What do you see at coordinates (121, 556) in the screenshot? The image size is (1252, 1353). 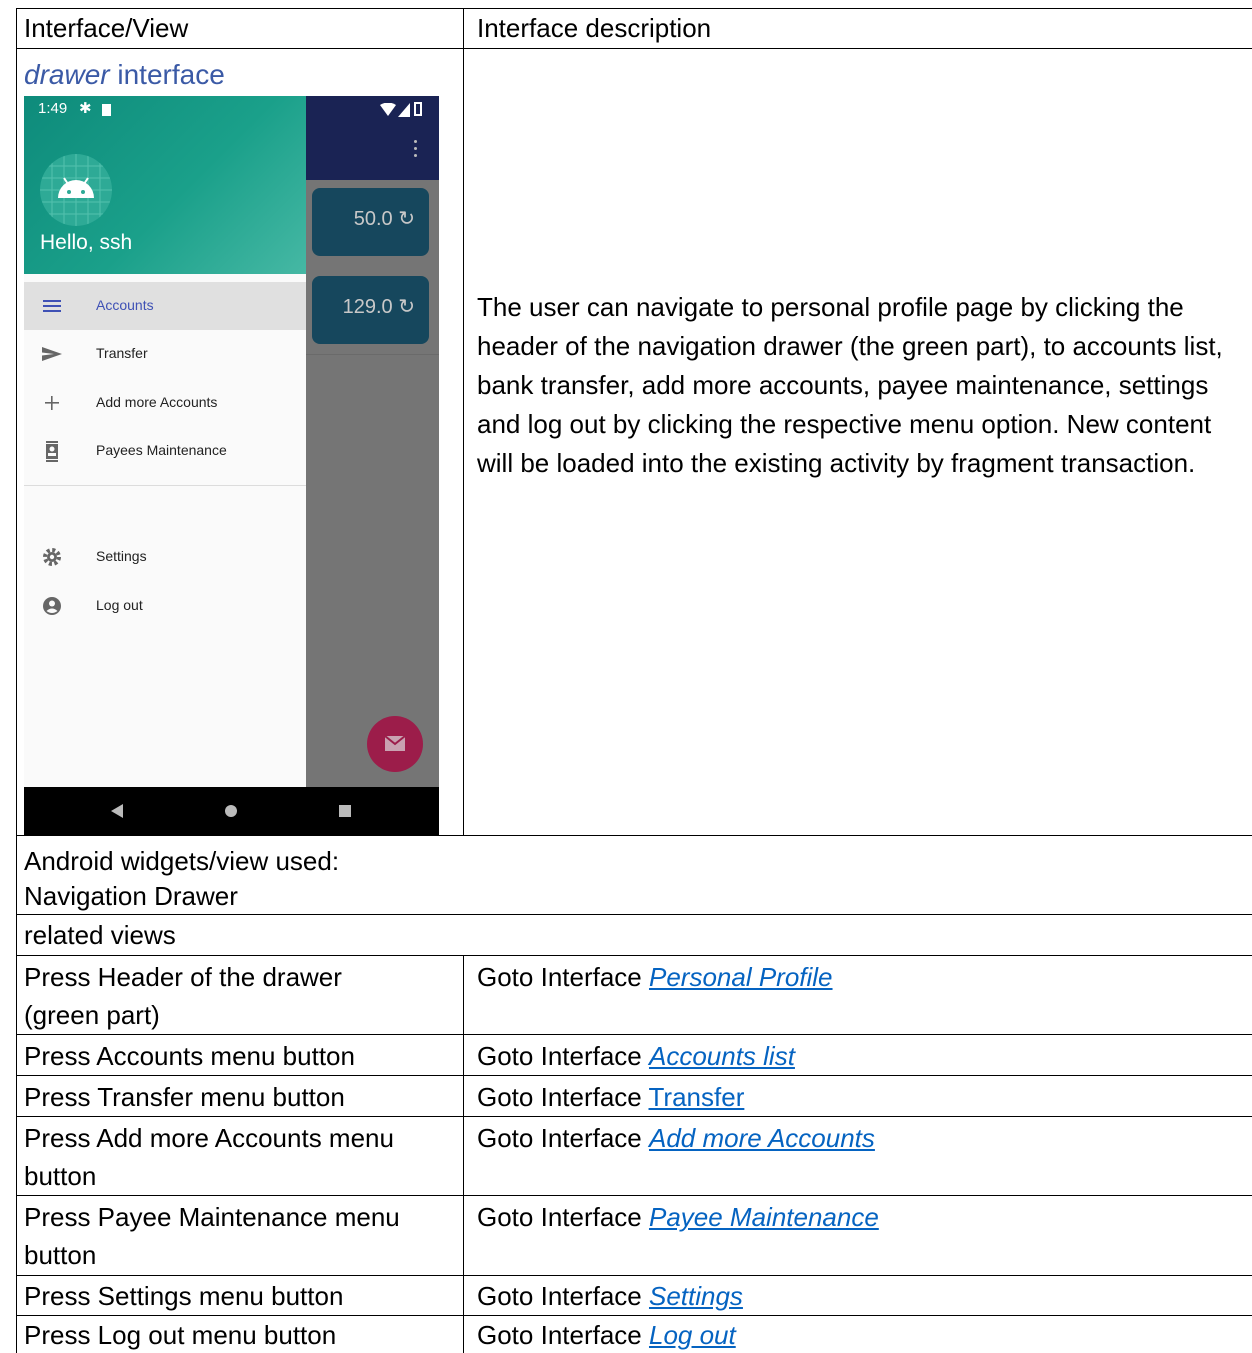 I see `drawer-item-label: Settings` at bounding box center [121, 556].